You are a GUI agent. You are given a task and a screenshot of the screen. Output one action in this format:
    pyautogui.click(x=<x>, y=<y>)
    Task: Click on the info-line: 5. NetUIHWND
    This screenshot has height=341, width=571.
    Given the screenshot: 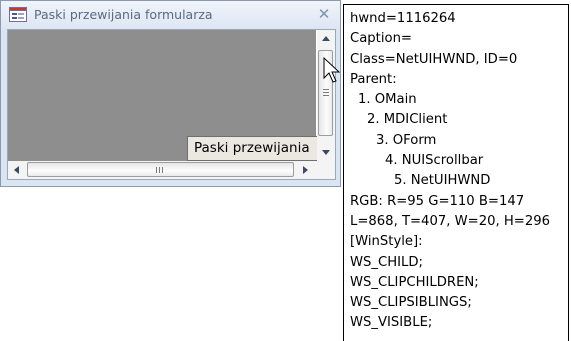 What is the action you would take?
    pyautogui.click(x=442, y=181)
    